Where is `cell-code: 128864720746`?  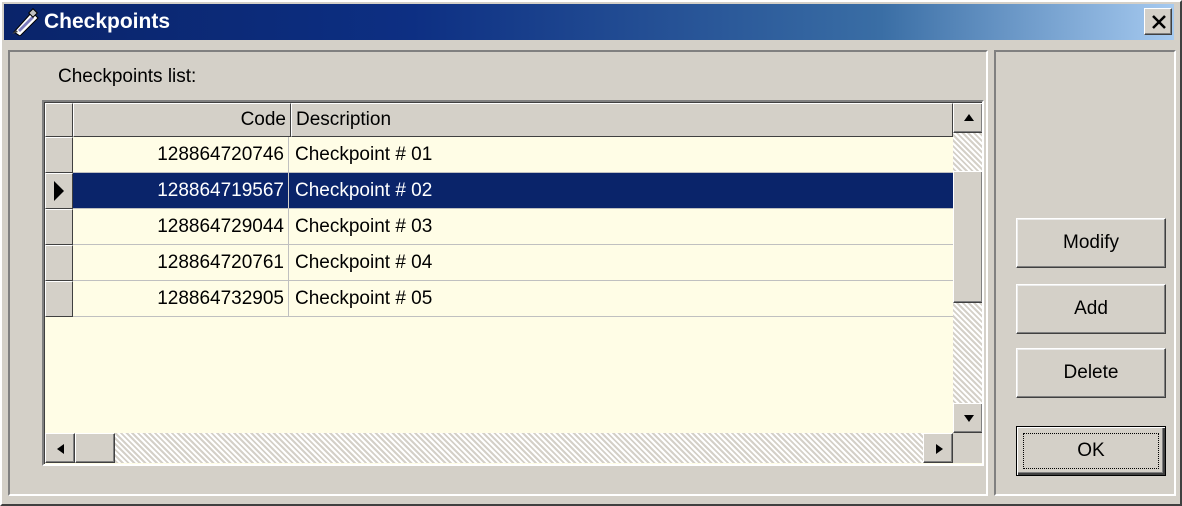
cell-code: 128864720746 is located at coordinates (181, 154).